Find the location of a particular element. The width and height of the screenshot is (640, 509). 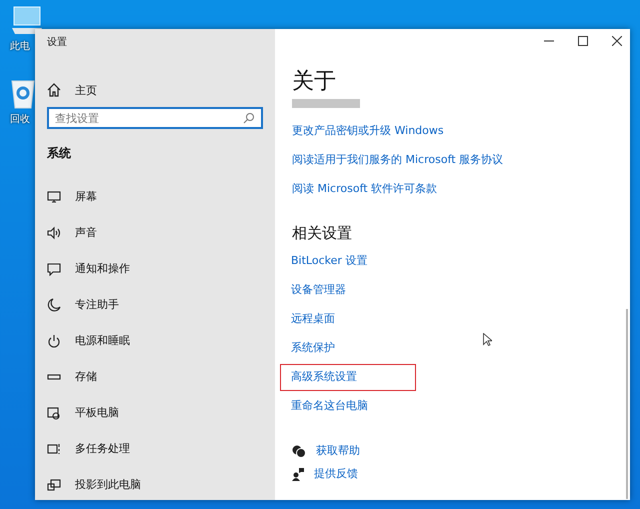

section-heading: 相关设置 is located at coordinates (322, 233).